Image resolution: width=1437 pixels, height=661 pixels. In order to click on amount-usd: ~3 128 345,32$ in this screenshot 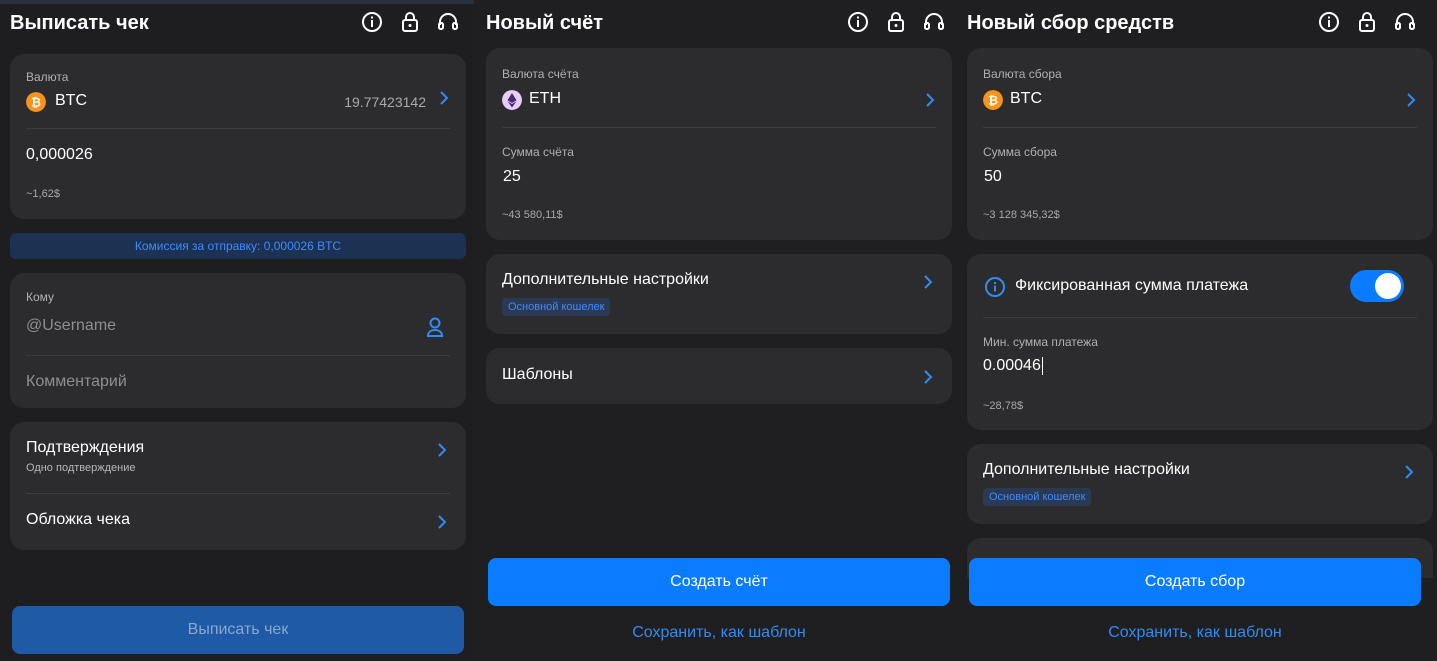, I will do `click(1021, 215)`.